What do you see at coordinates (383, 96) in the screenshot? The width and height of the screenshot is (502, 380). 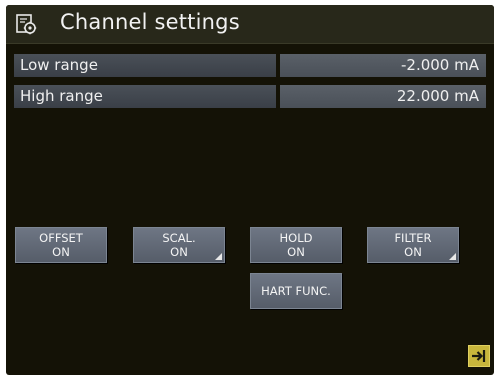 I see `setting-value: 22.000 mA` at bounding box center [383, 96].